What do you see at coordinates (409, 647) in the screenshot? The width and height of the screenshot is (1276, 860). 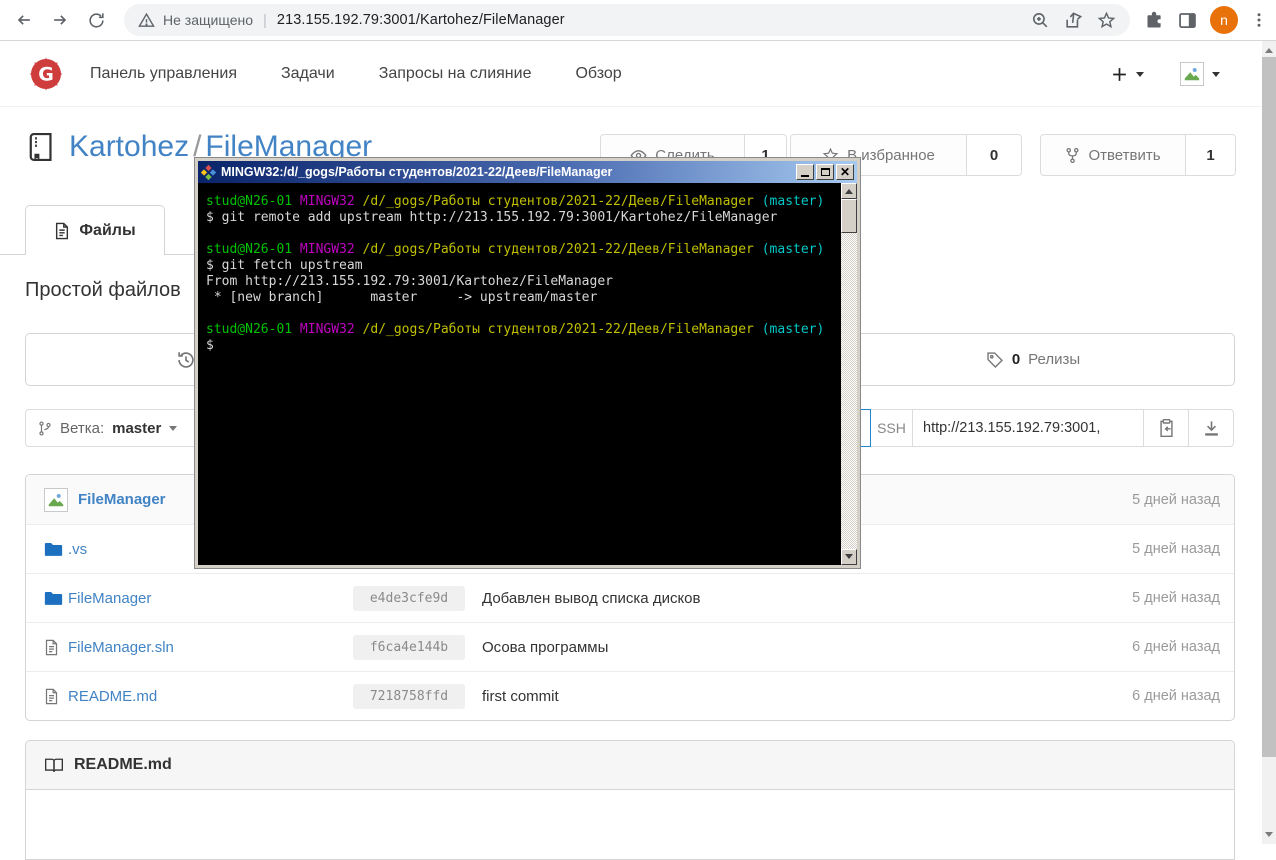 I see `commit-hash-badge: f6ca4e144b` at bounding box center [409, 647].